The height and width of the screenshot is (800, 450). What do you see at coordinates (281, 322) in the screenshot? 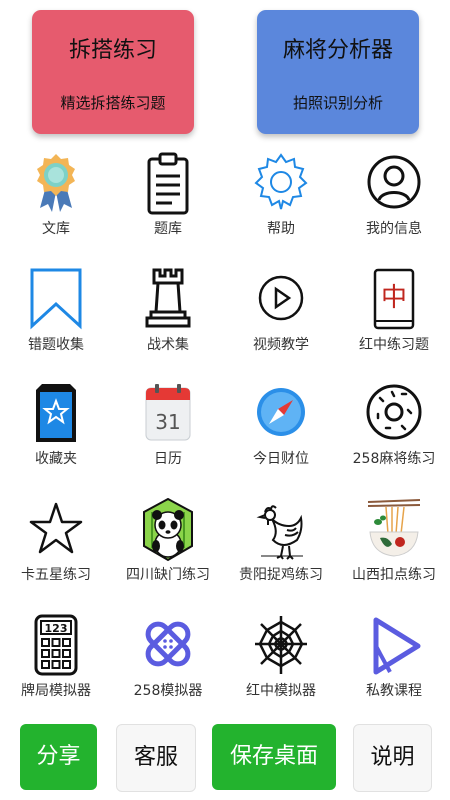
I see `tile-video-lessons: 视频教学` at bounding box center [281, 322].